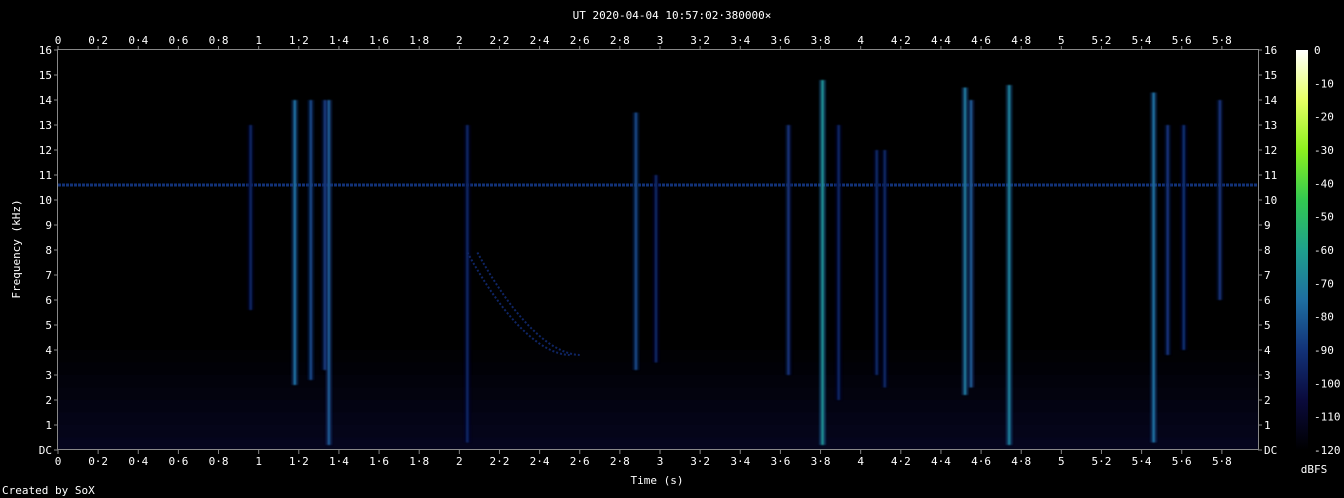  I want to click on x-tick-label-bottom: 4·2, so click(901, 461).